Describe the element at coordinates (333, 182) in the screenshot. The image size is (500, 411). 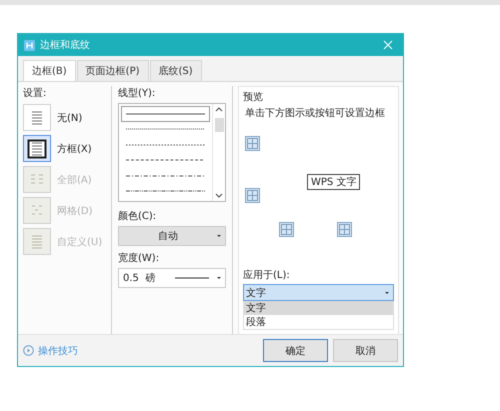
I see `preview-sample-text: WPS 文字` at that location.